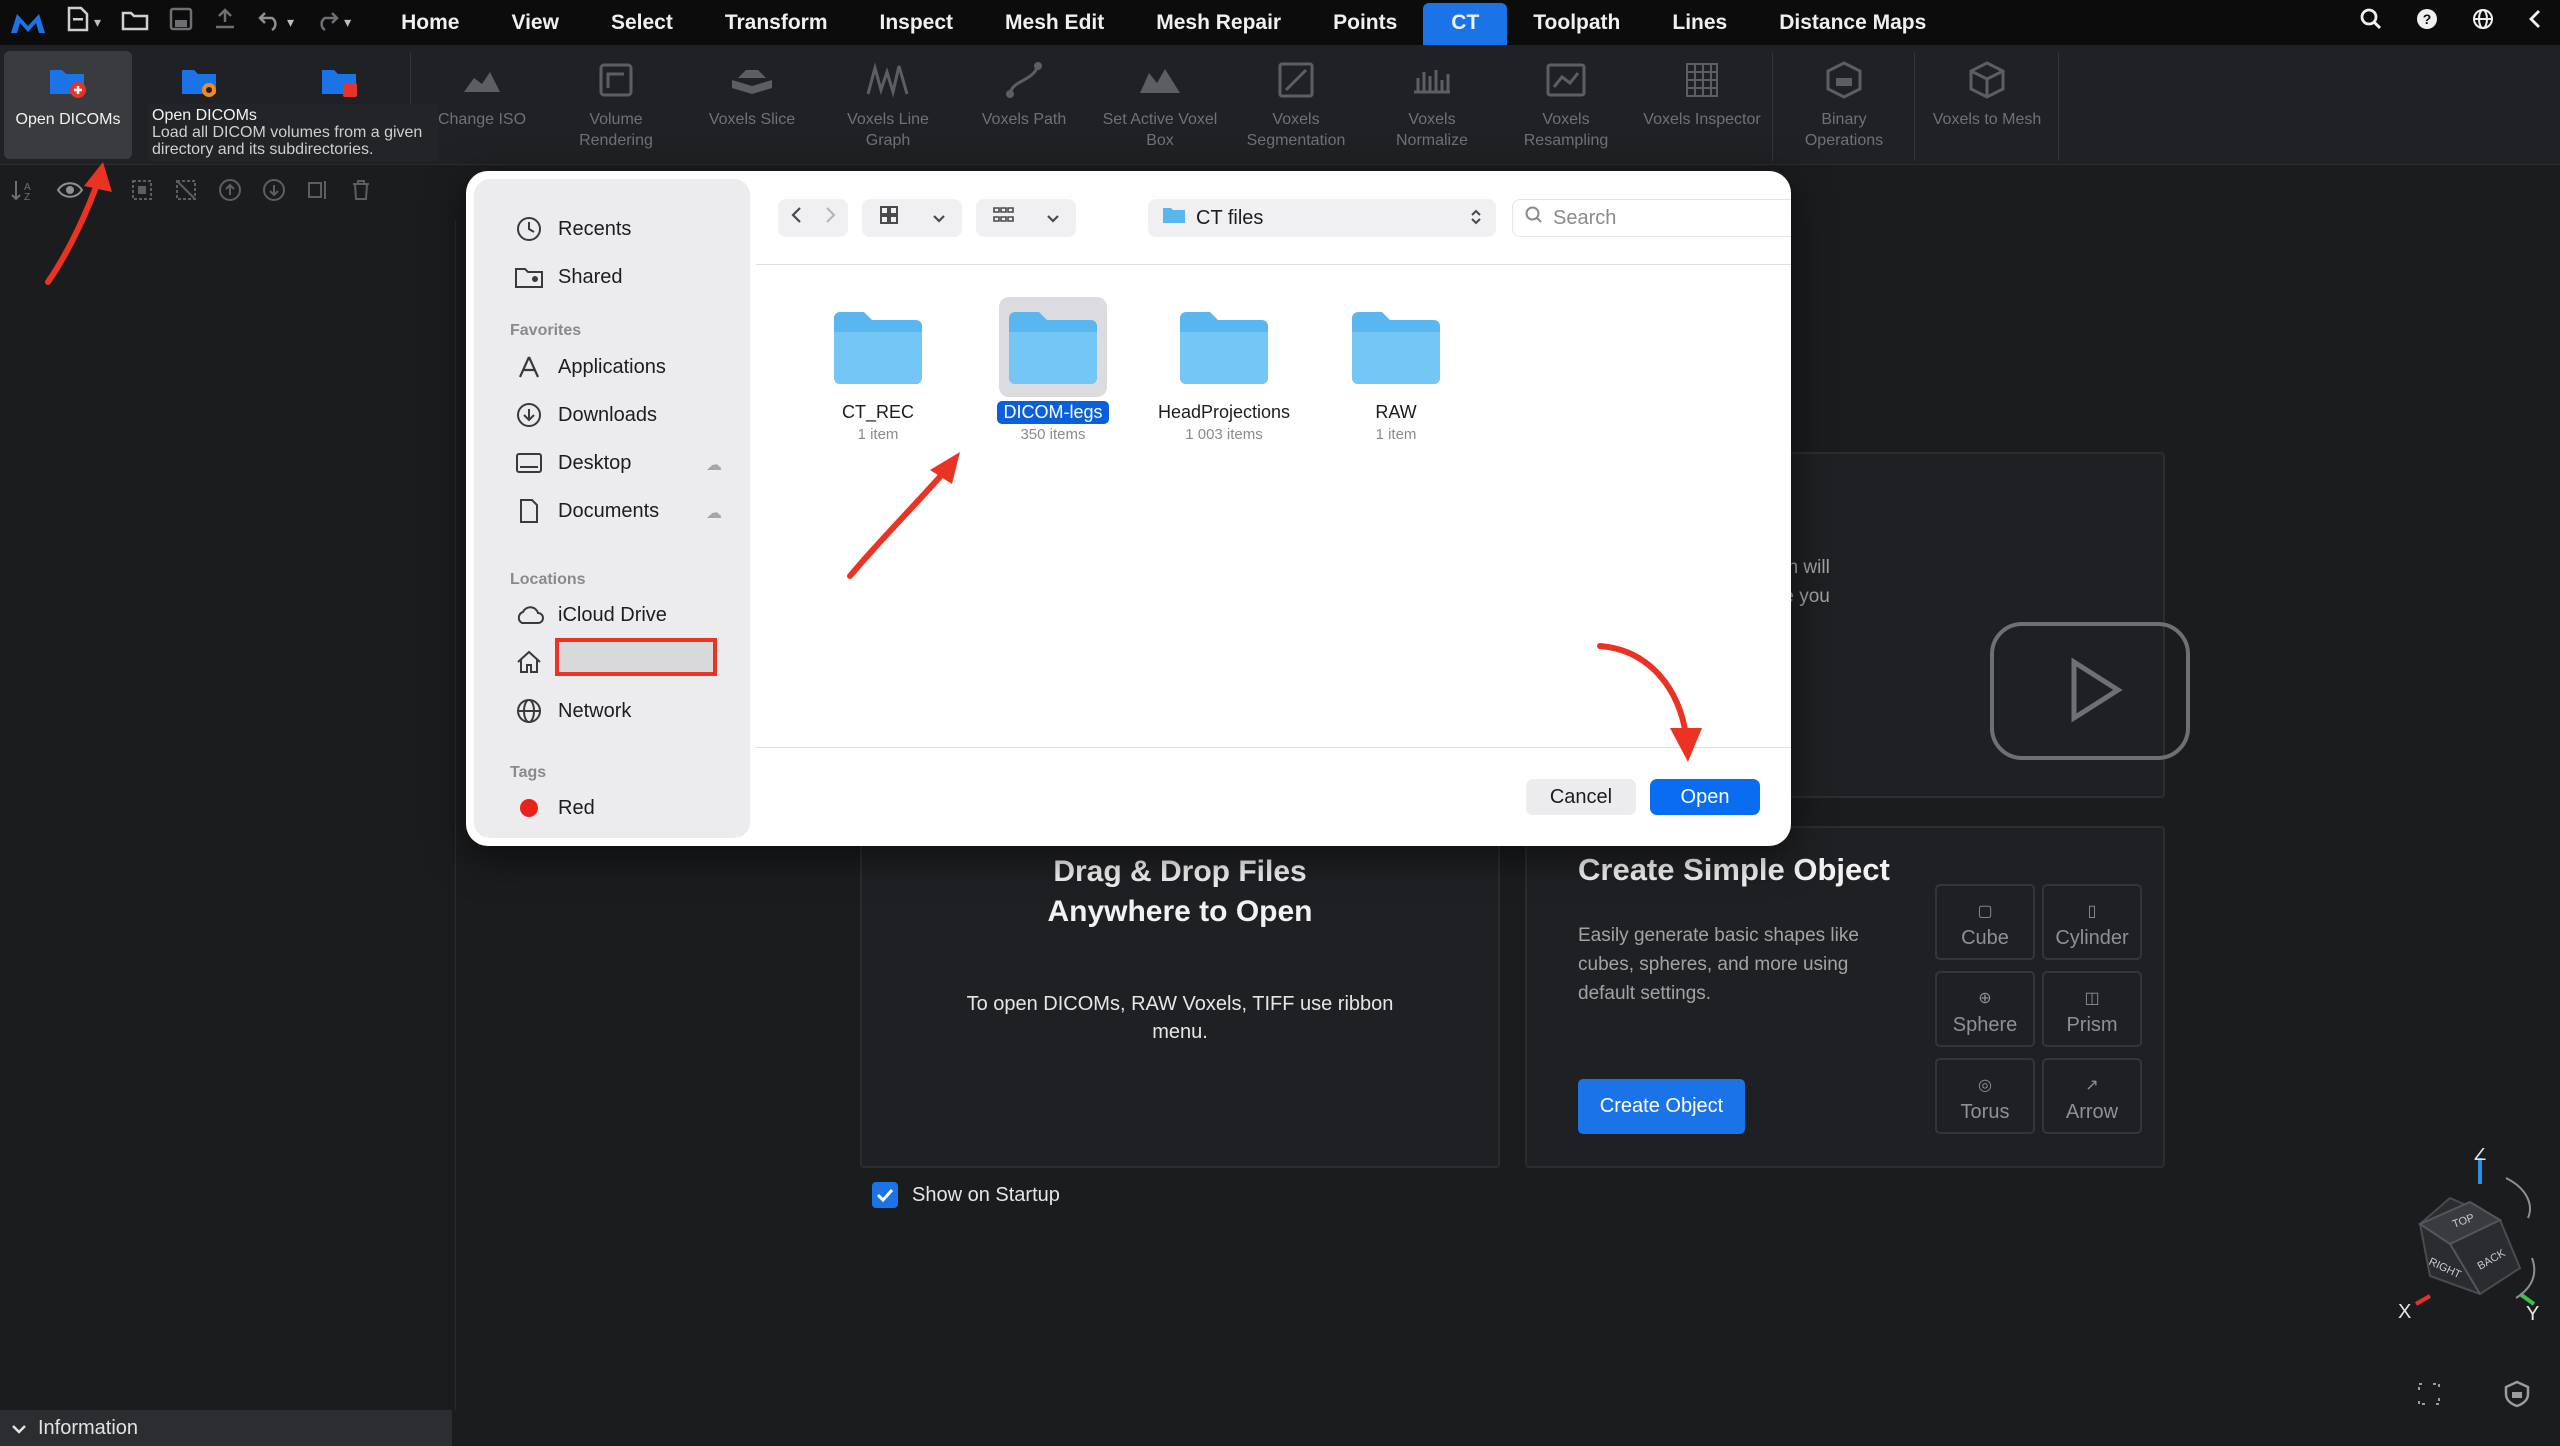 The height and width of the screenshot is (1446, 2560). What do you see at coordinates (1985, 1096) in the screenshot?
I see `shape-torus-button: ◎ Torus` at bounding box center [1985, 1096].